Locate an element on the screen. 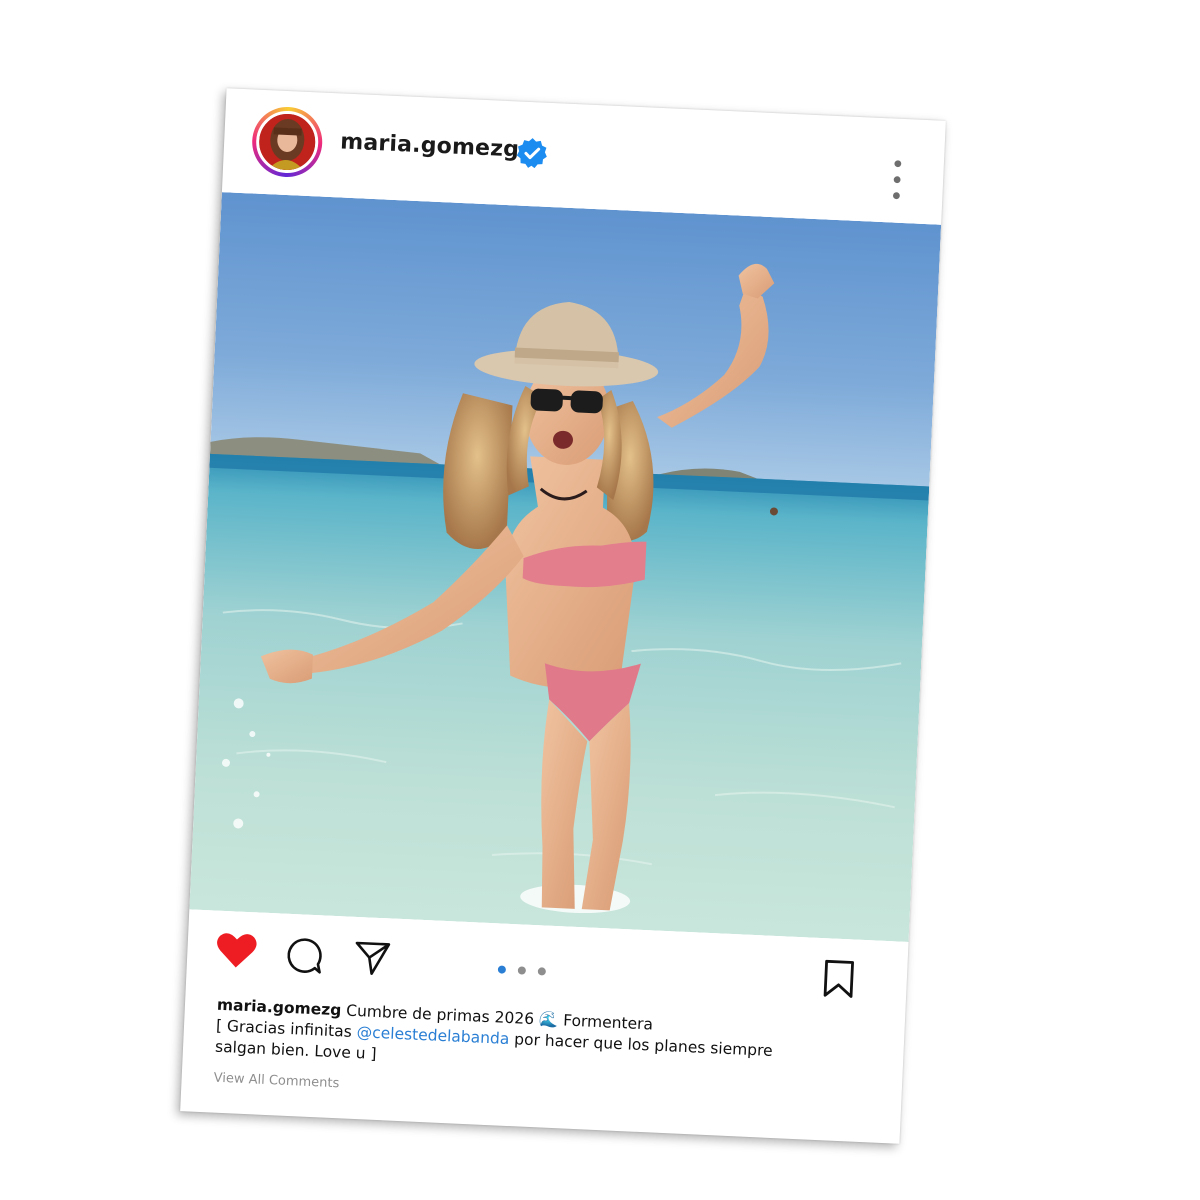  avatar-image is located at coordinates (287, 142).